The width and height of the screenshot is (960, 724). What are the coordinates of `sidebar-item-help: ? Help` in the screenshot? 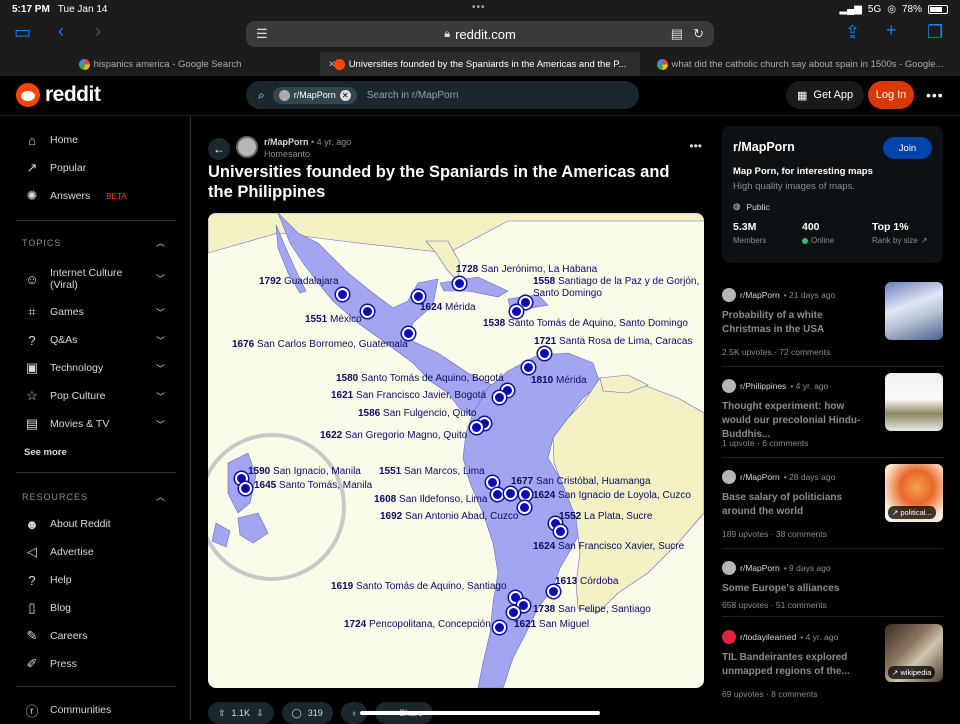 It's located at (47, 580).